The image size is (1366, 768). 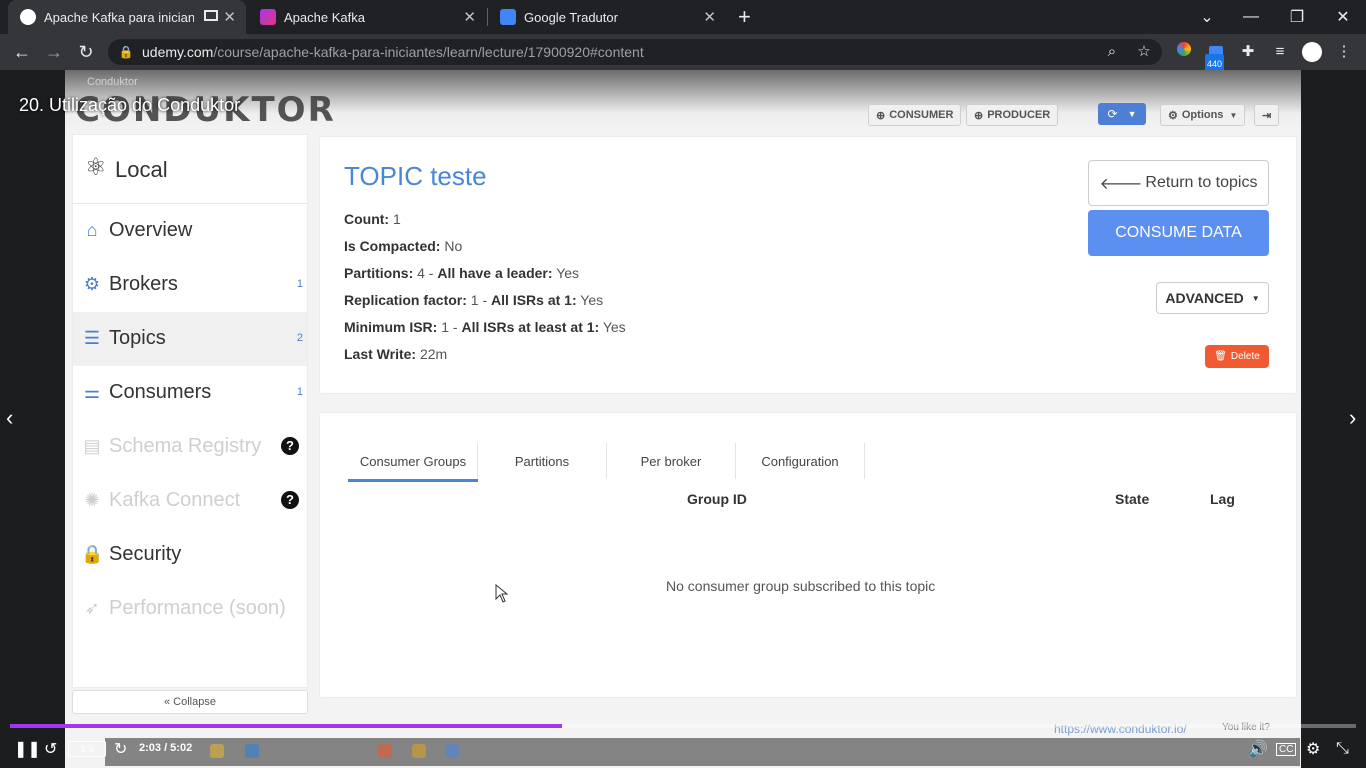 I want to click on tab-consumer-groups: Consumer Groups, so click(x=413, y=462).